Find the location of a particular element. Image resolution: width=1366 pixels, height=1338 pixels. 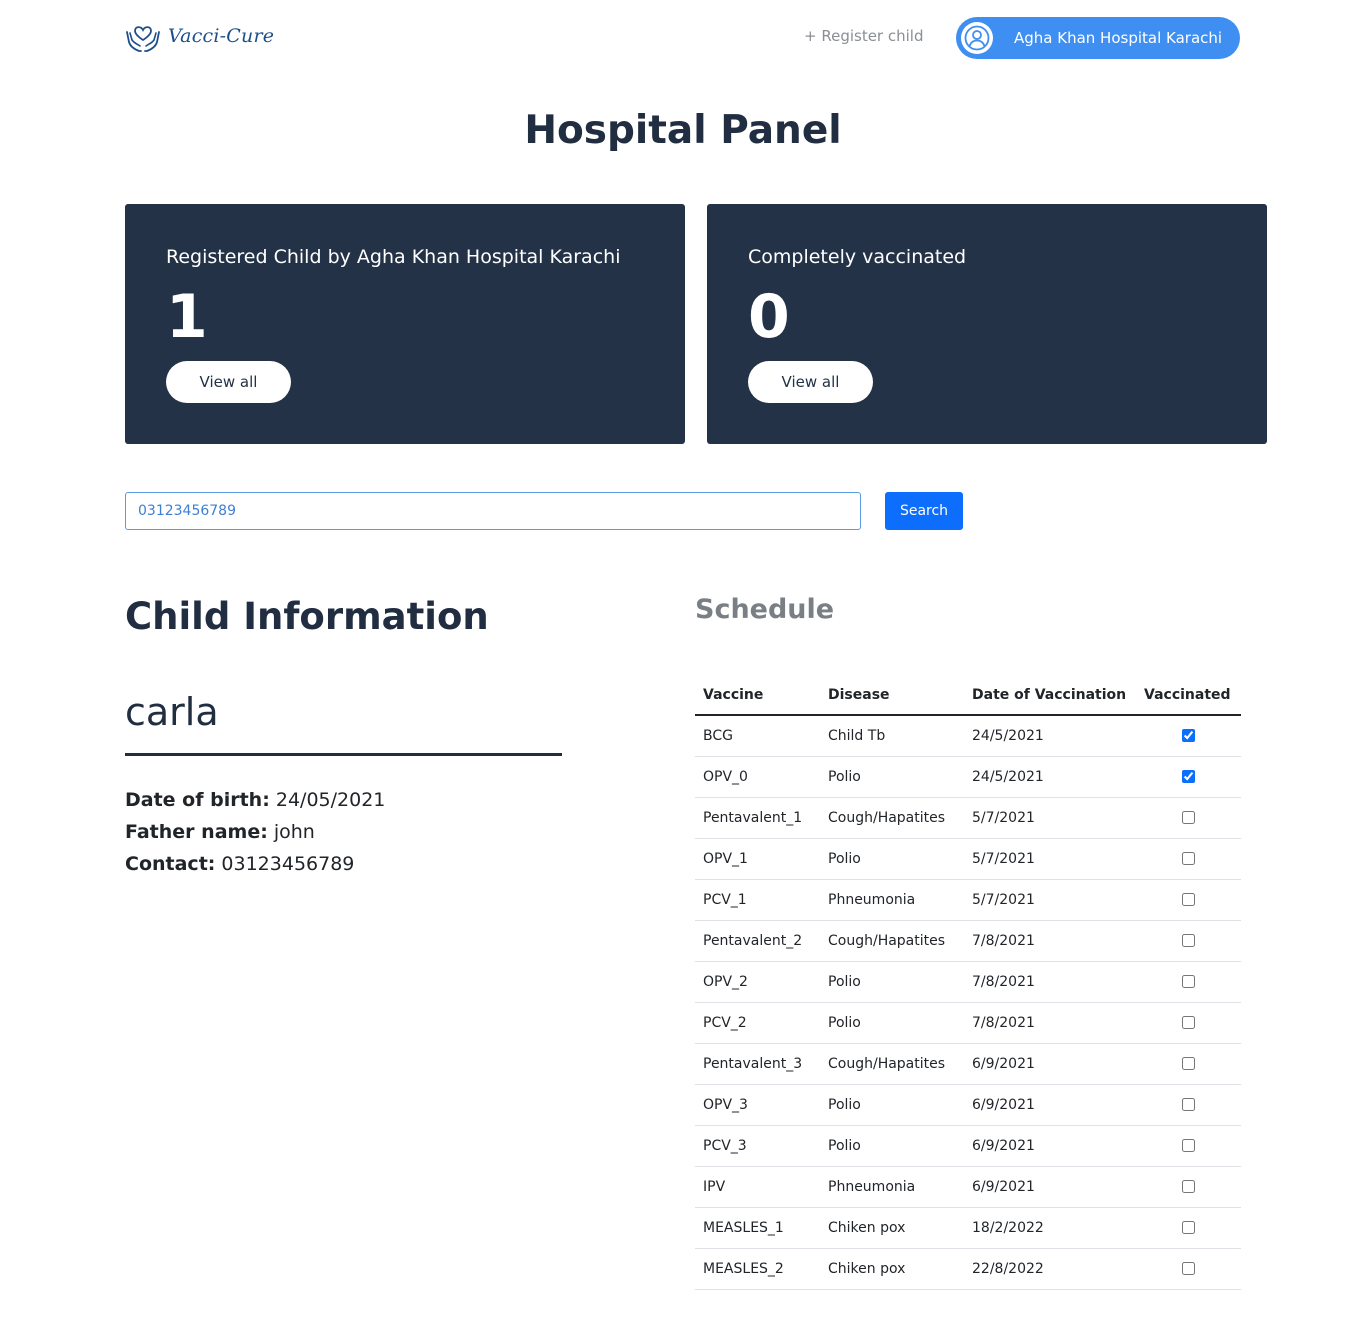

search-input is located at coordinates (493, 511).